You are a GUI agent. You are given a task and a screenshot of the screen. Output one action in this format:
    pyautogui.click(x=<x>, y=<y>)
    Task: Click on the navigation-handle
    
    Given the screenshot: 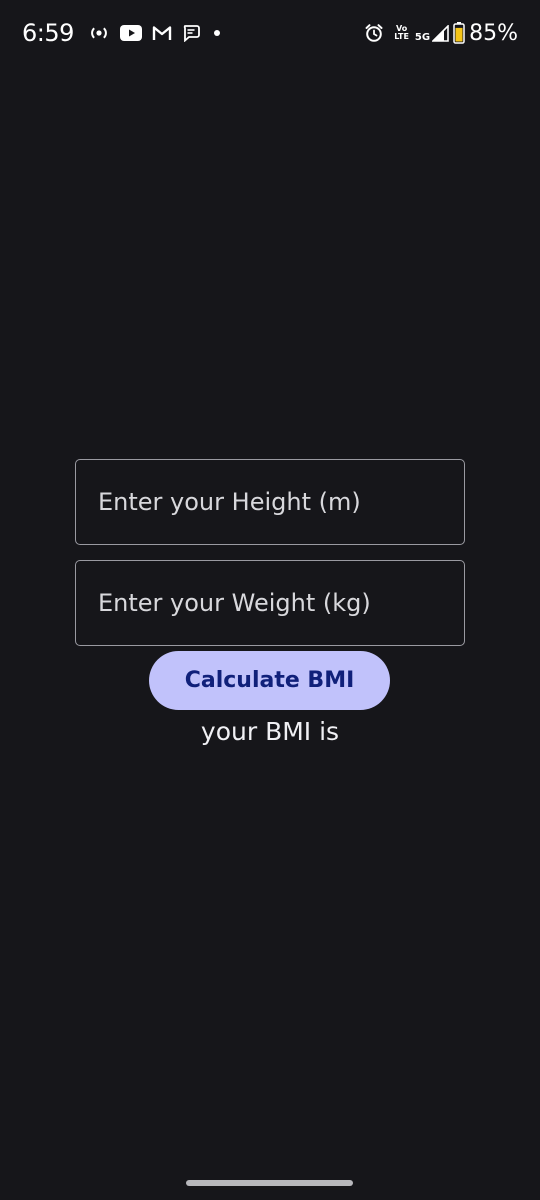 What is the action you would take?
    pyautogui.click(x=269, y=1183)
    